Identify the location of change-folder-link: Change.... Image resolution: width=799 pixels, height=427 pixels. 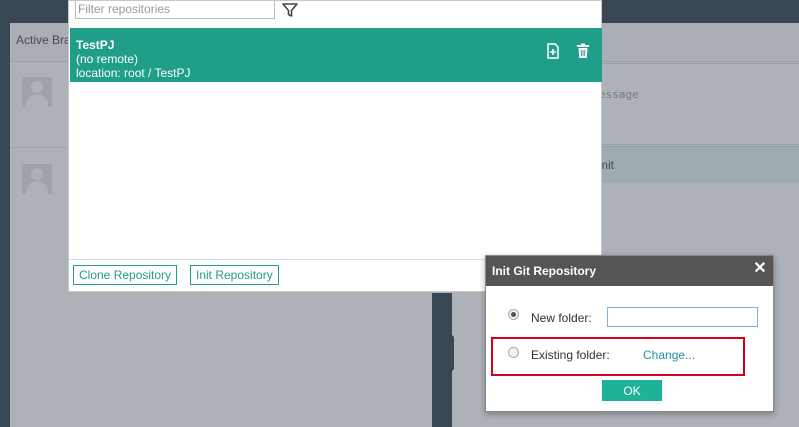
(669, 355).